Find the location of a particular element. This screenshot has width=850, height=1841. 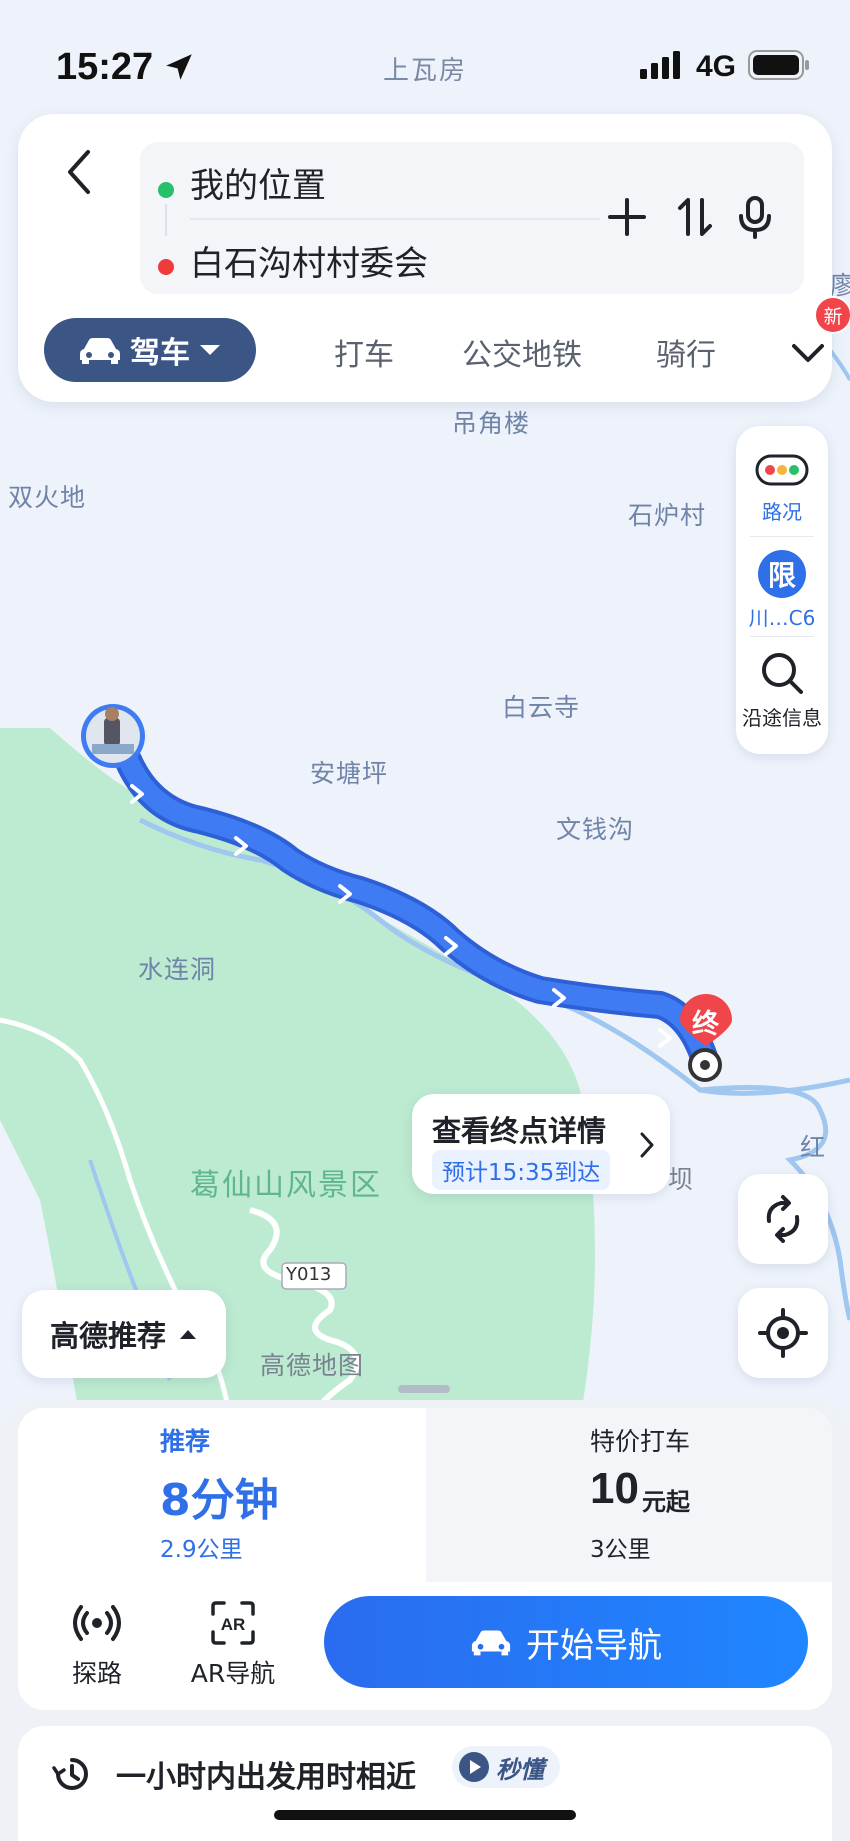

map-tool-panel: 路况 限 川…C6 沿途信息 is located at coordinates (782, 590).